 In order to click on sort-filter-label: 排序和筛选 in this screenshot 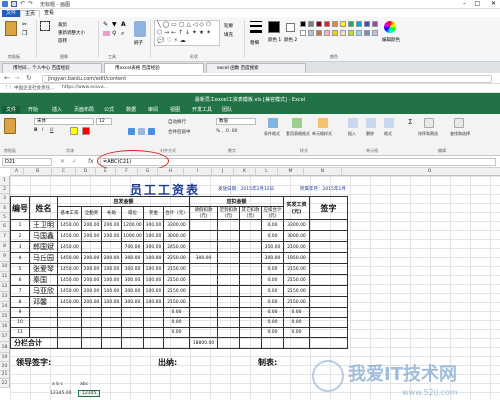, I will do `click(428, 134)`.